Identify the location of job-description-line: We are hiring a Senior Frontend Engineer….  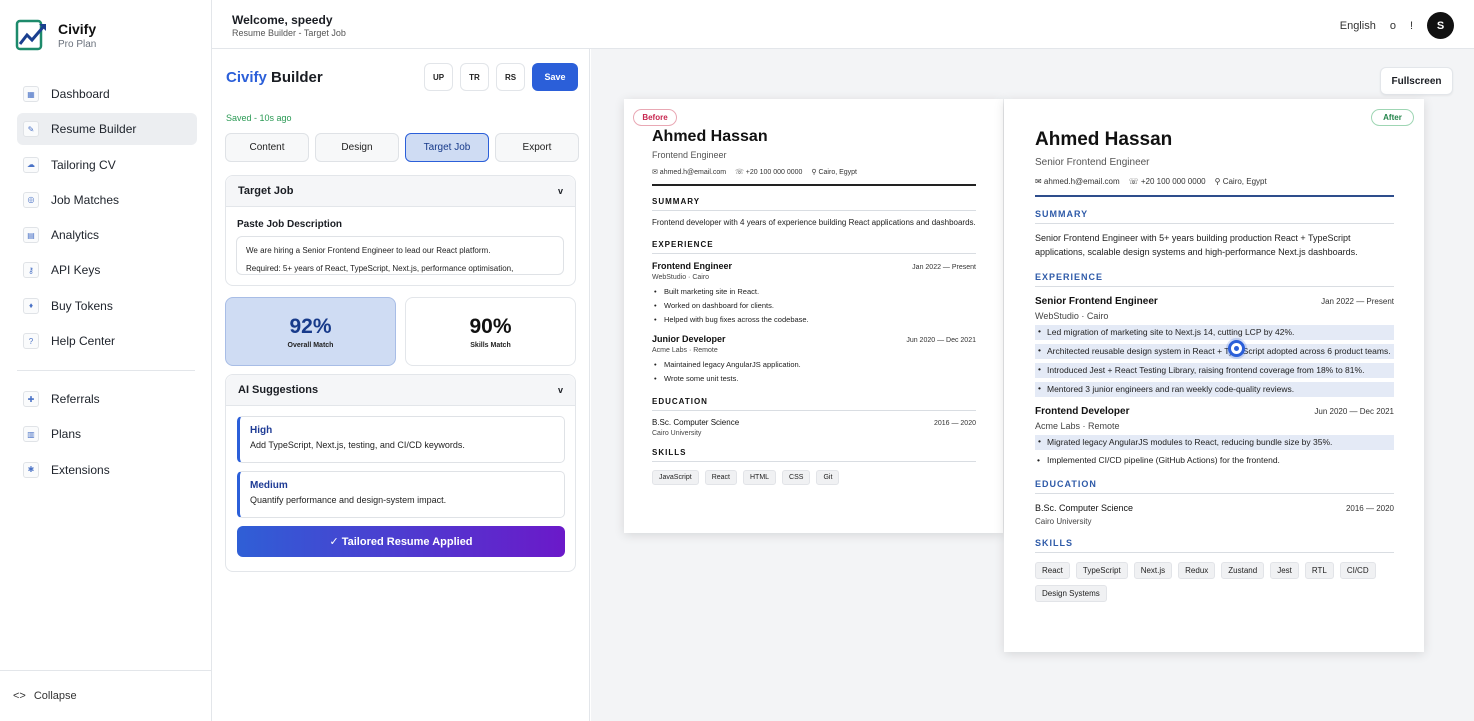
(368, 250).